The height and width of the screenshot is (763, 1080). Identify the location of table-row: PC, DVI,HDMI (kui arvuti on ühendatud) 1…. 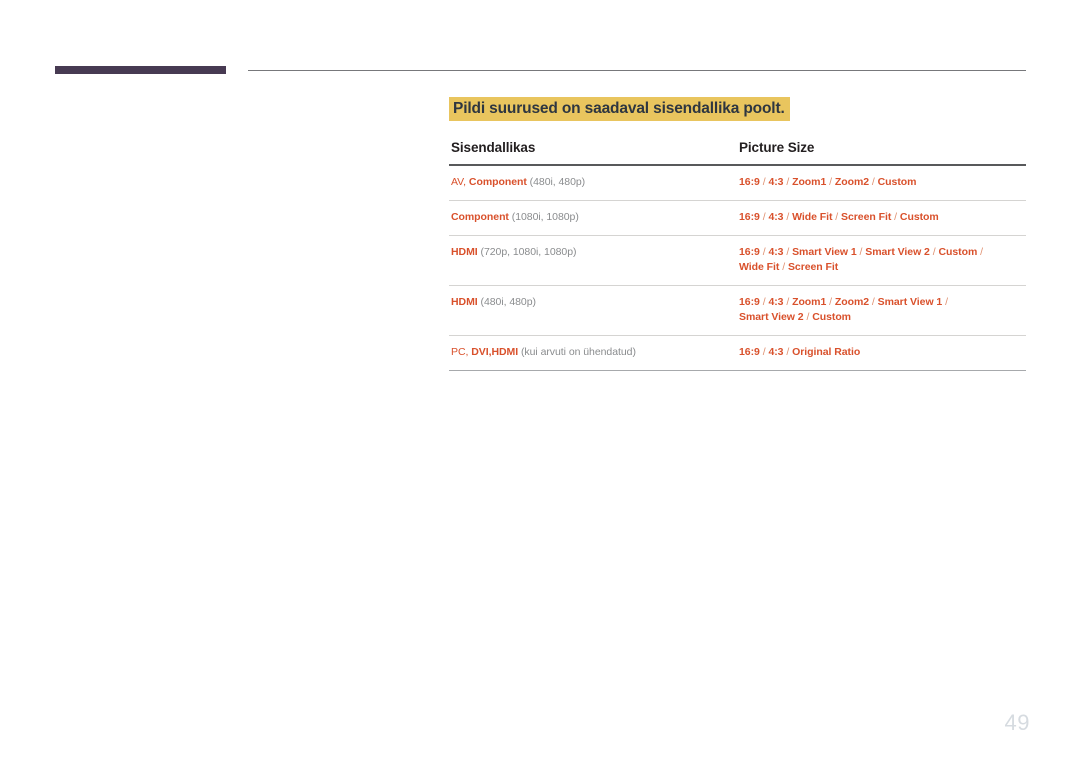
(737, 353).